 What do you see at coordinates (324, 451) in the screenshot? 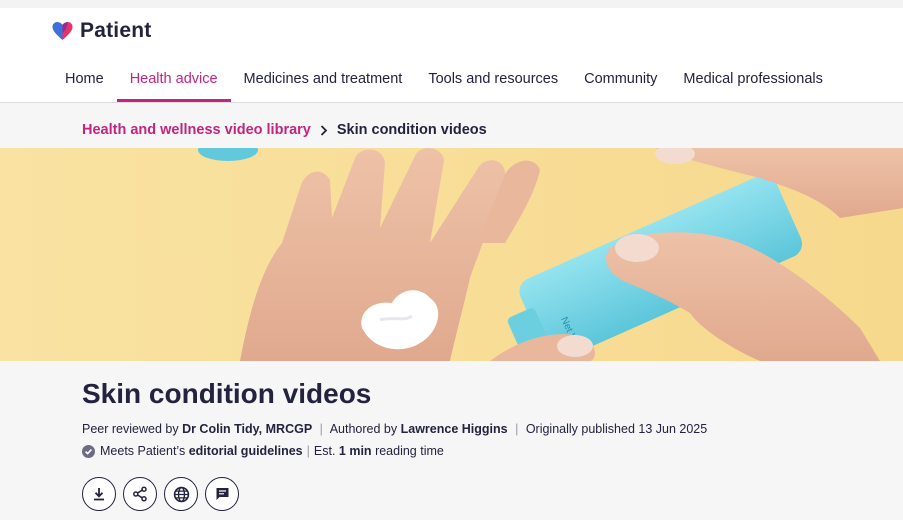
I see `read-prefix: Est.` at bounding box center [324, 451].